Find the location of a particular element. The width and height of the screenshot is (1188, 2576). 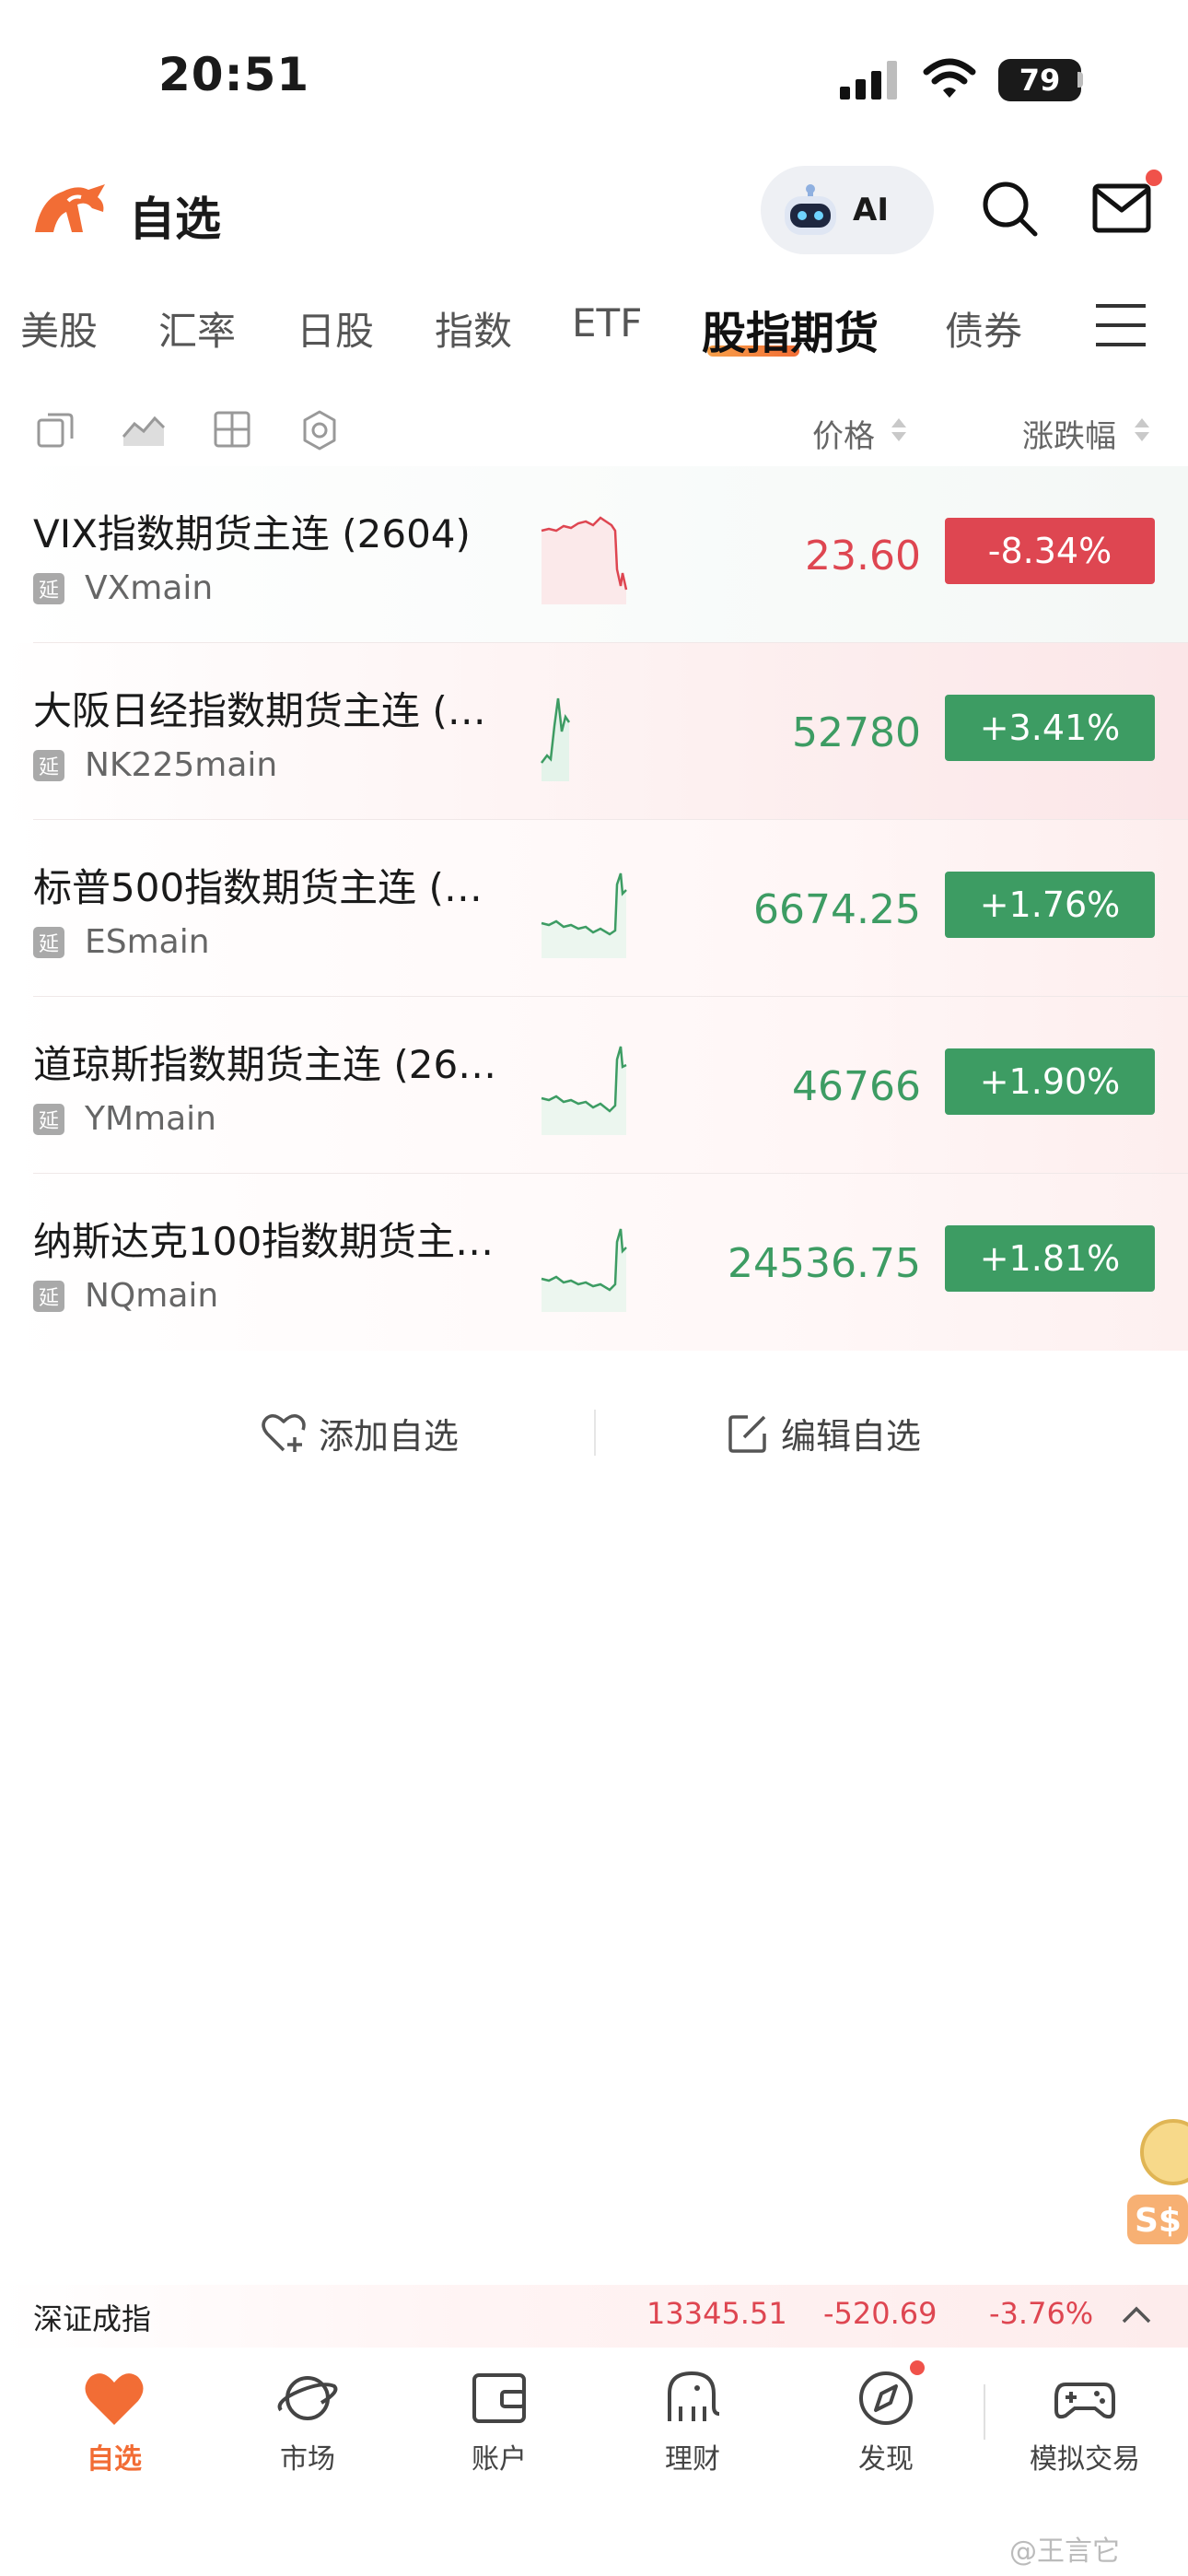

add-watchlist-label: 添加自选 is located at coordinates (389, 1436).